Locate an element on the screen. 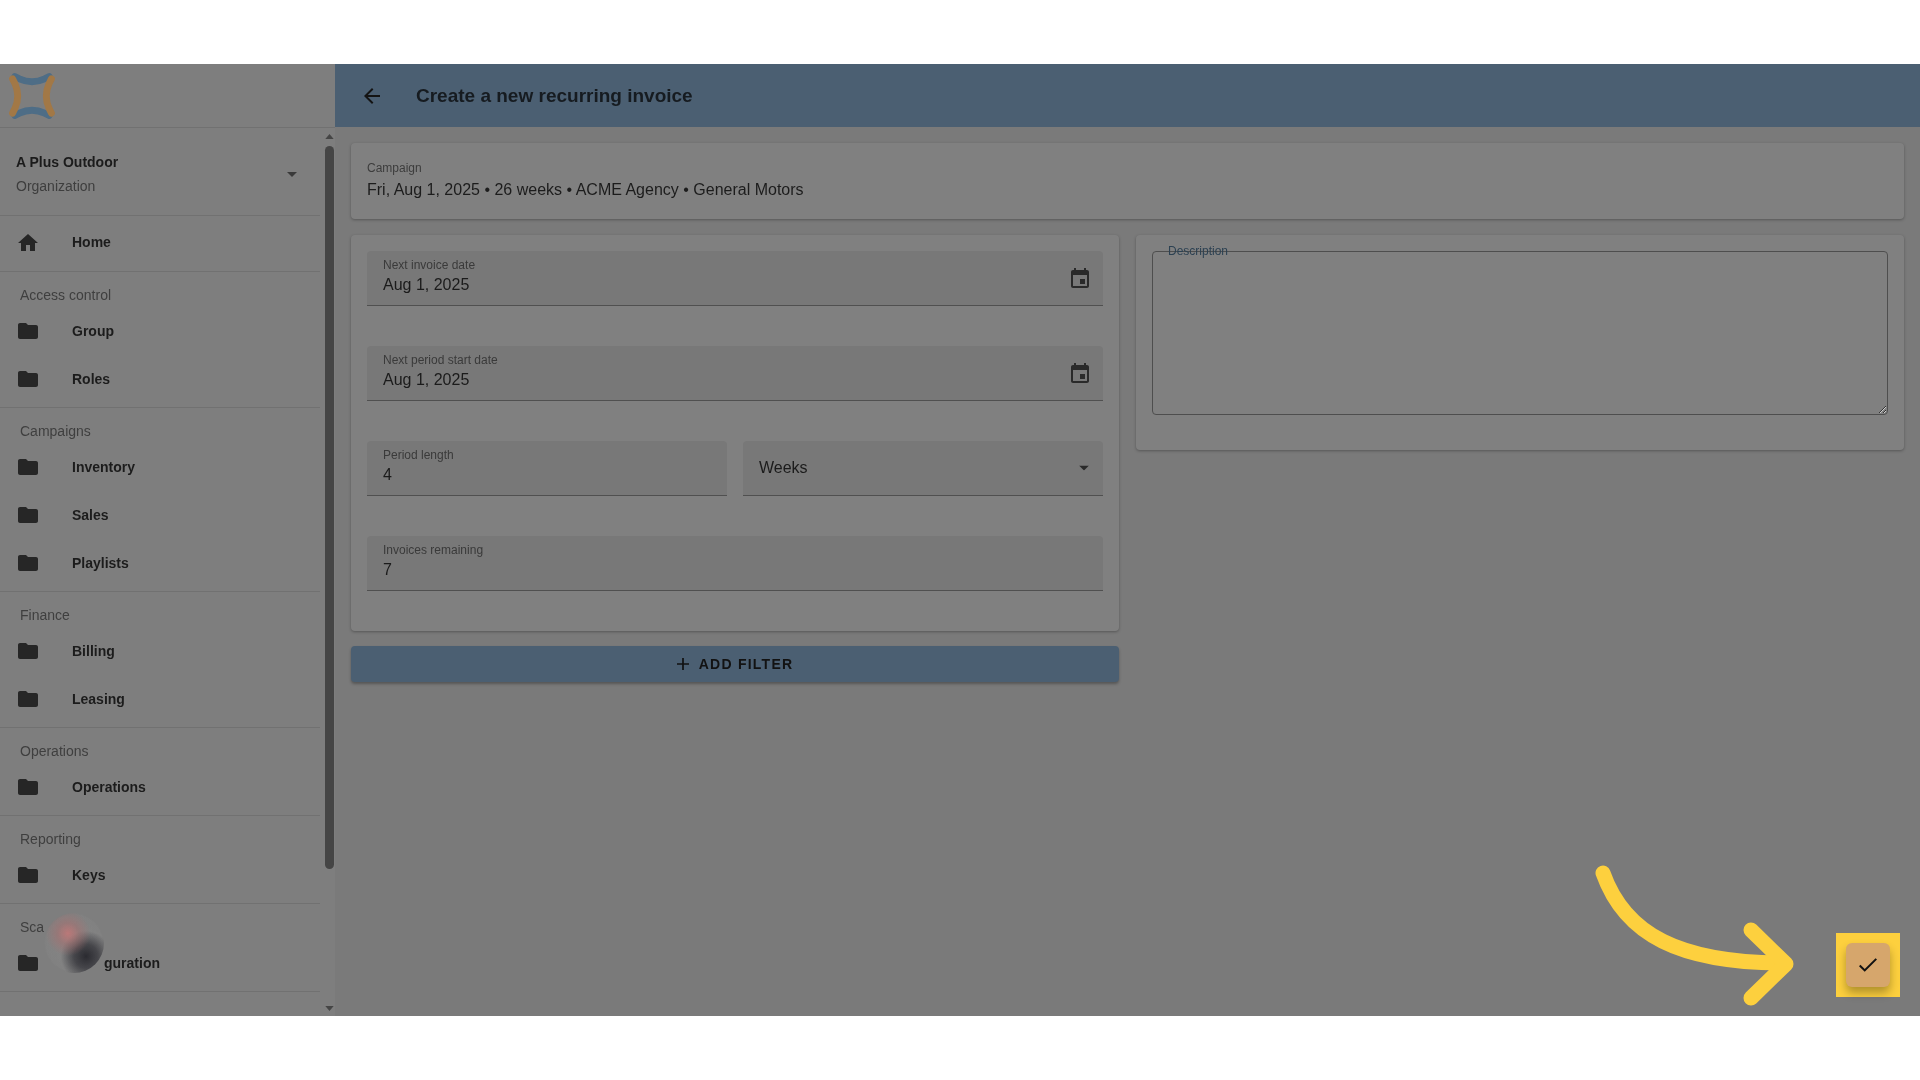  number-field: Period length 4 is located at coordinates (547, 468).